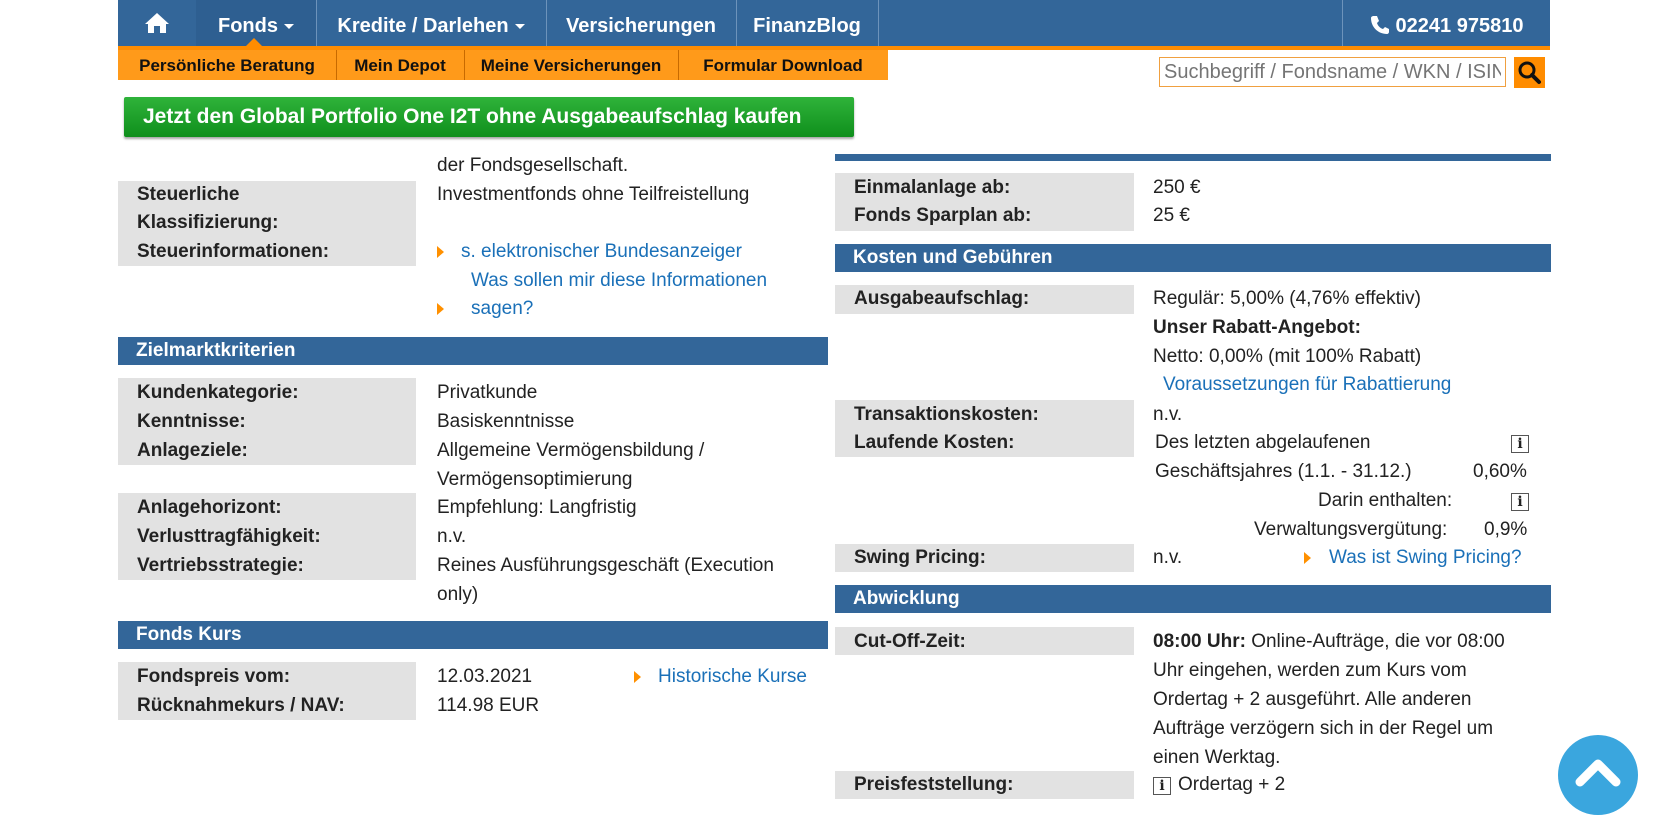 The width and height of the screenshot is (1658, 837). What do you see at coordinates (1425, 558) in the screenshot?
I see `link-swing-pricing: Was ist Swing Pricing?` at bounding box center [1425, 558].